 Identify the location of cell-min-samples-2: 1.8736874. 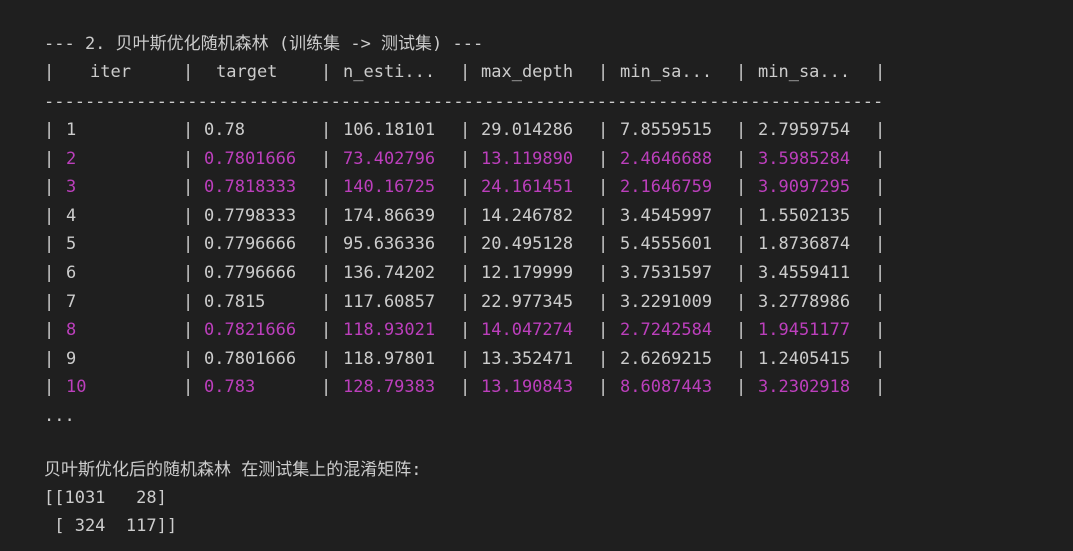
(804, 244).